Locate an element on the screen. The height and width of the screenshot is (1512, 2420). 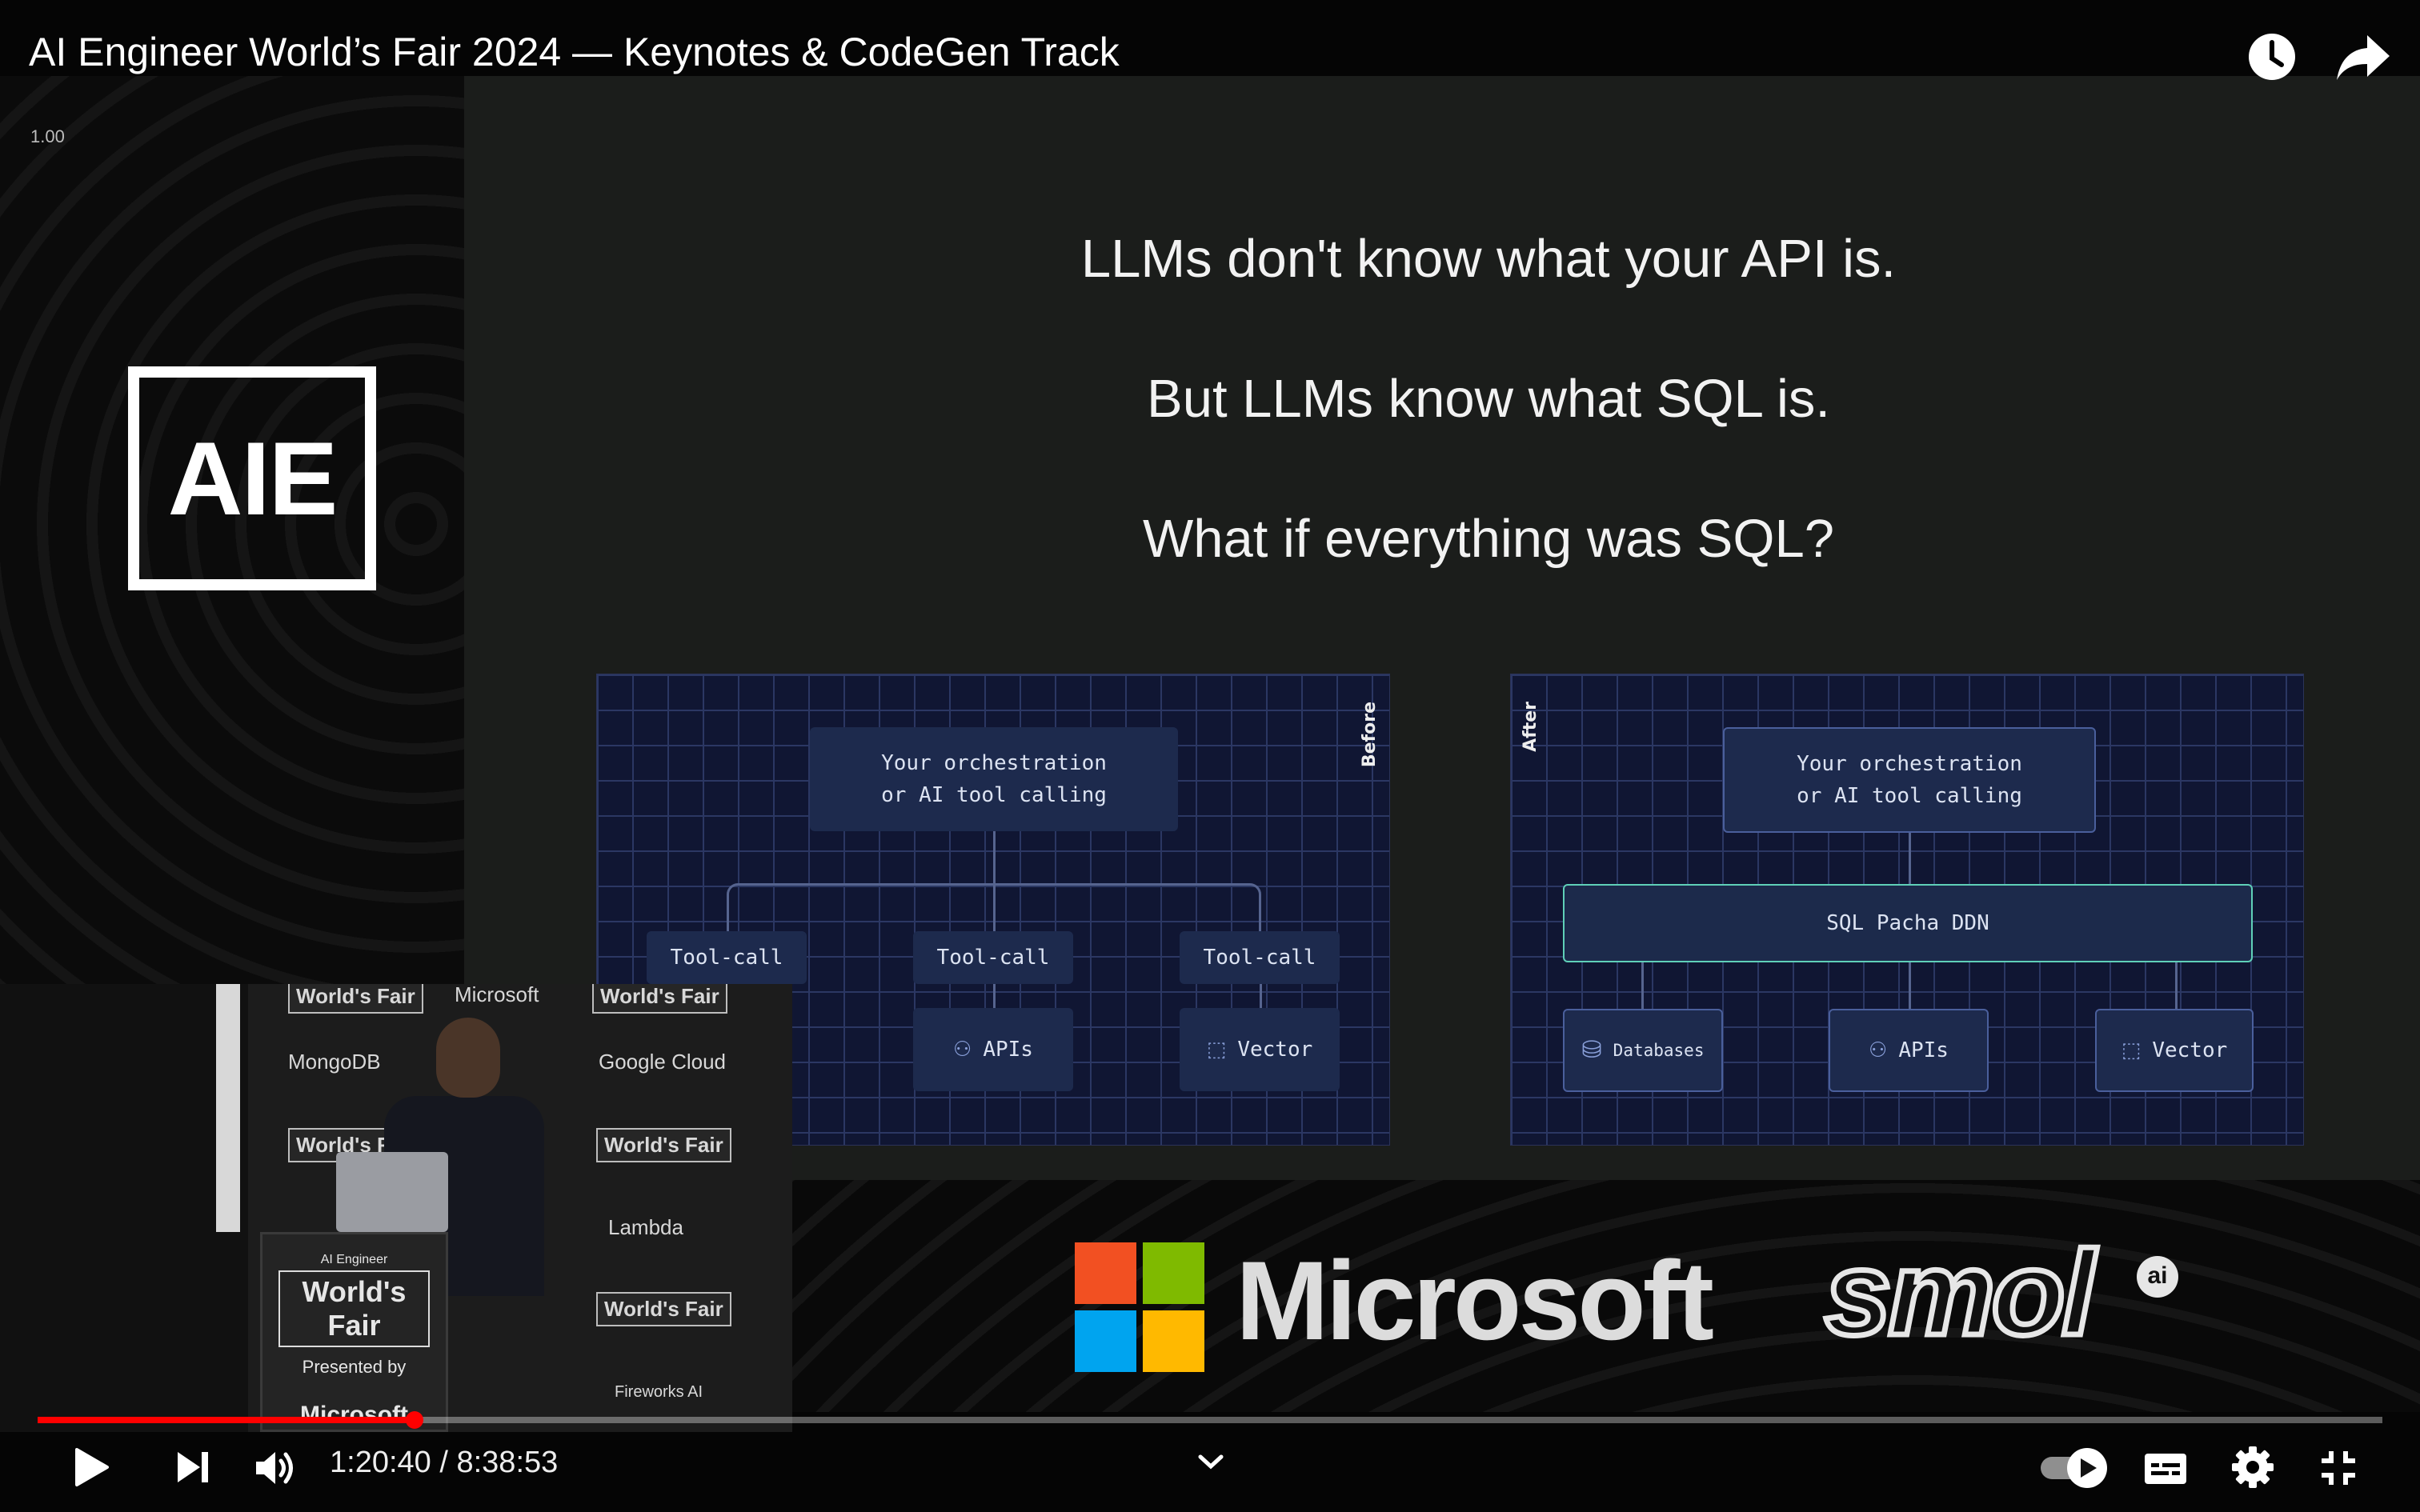
speaker-head is located at coordinates (468, 1058).